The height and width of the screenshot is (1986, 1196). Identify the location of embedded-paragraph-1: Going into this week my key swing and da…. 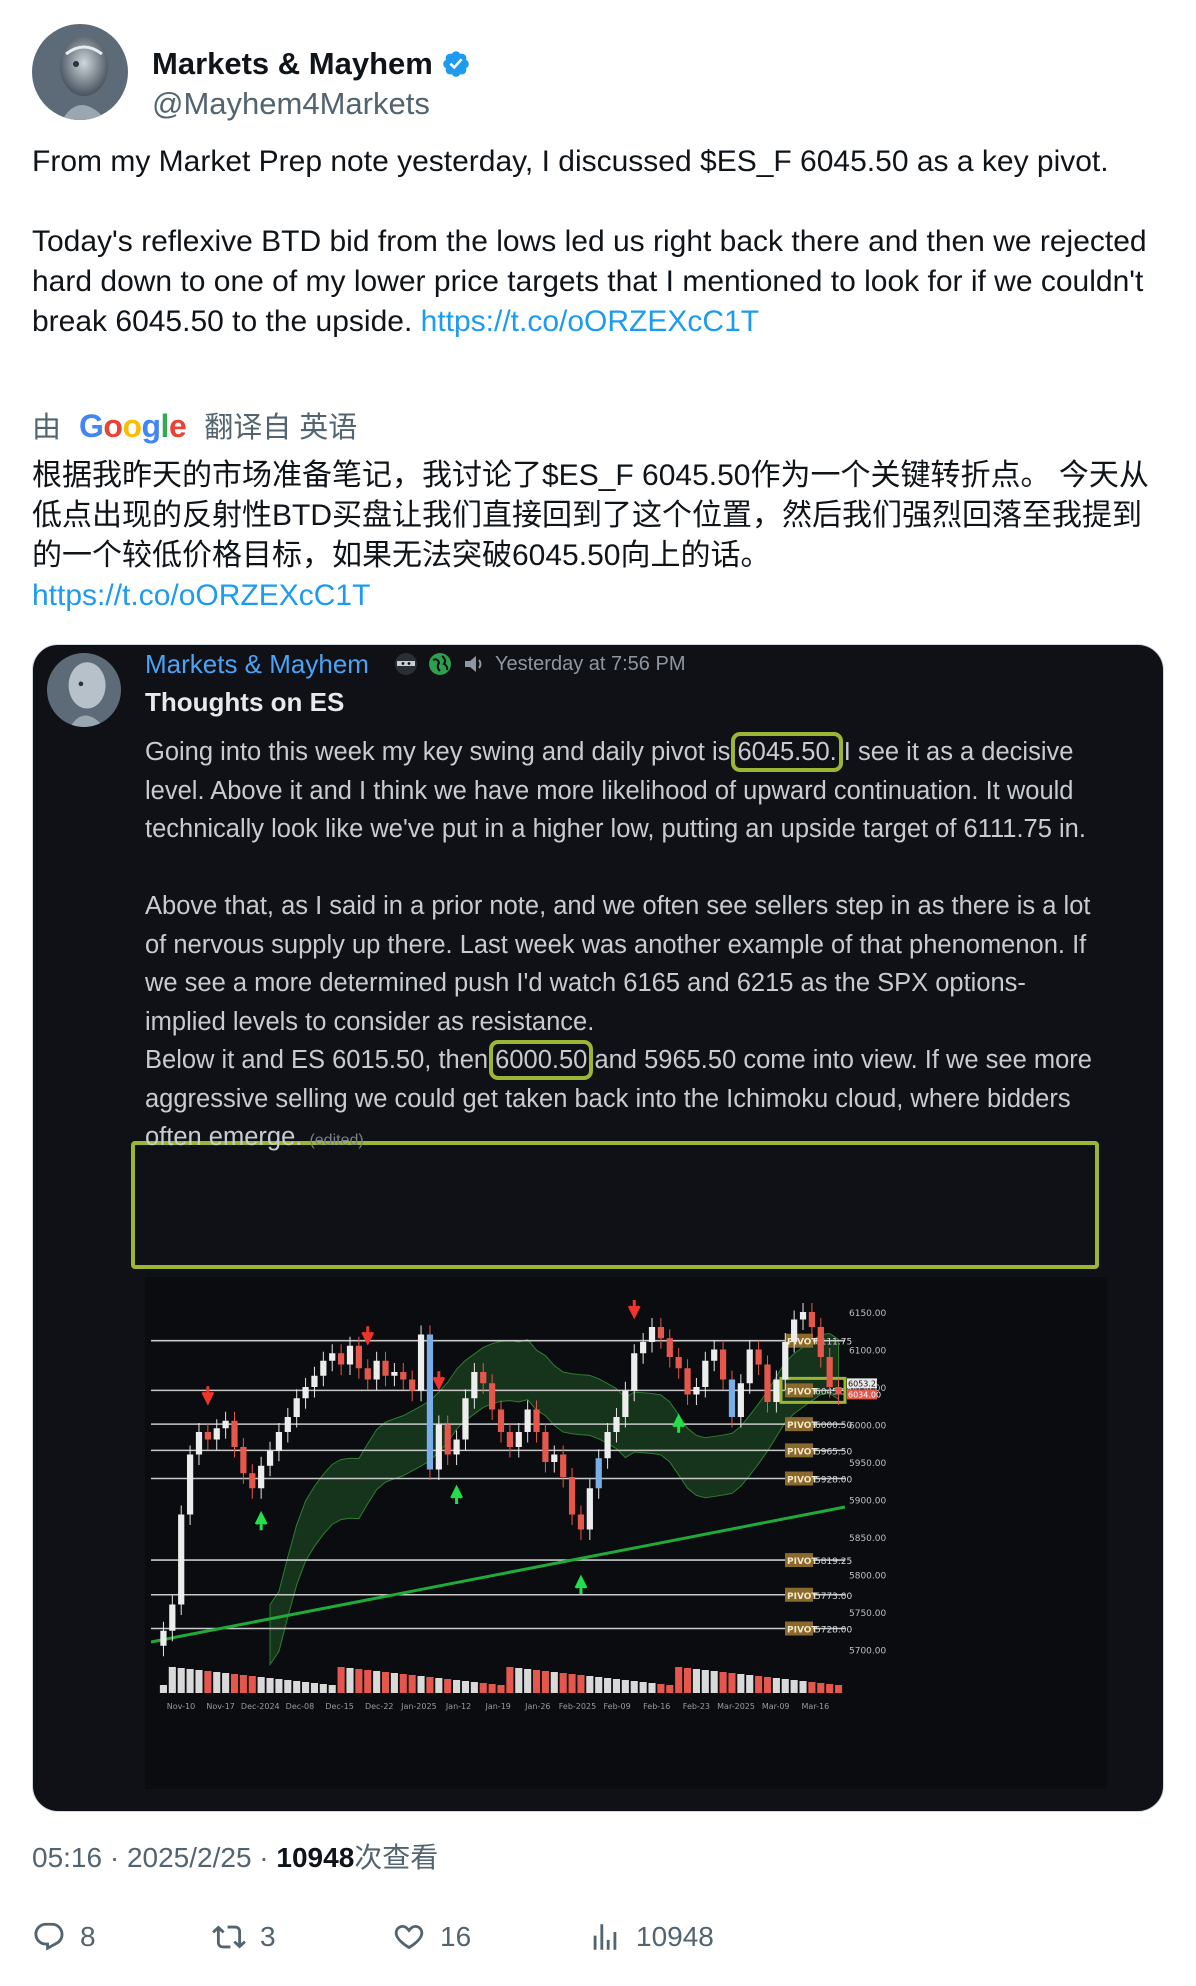
(625, 790).